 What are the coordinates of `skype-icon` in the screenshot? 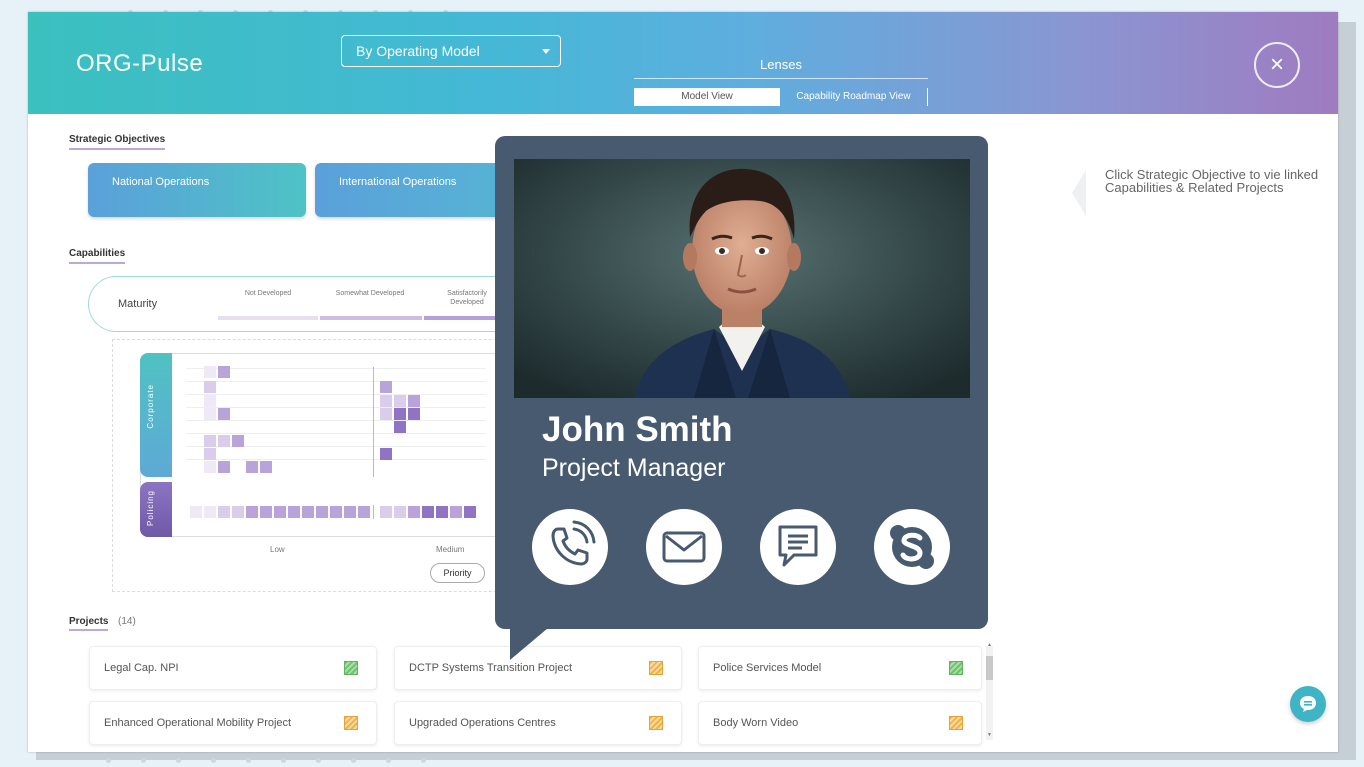 It's located at (912, 547).